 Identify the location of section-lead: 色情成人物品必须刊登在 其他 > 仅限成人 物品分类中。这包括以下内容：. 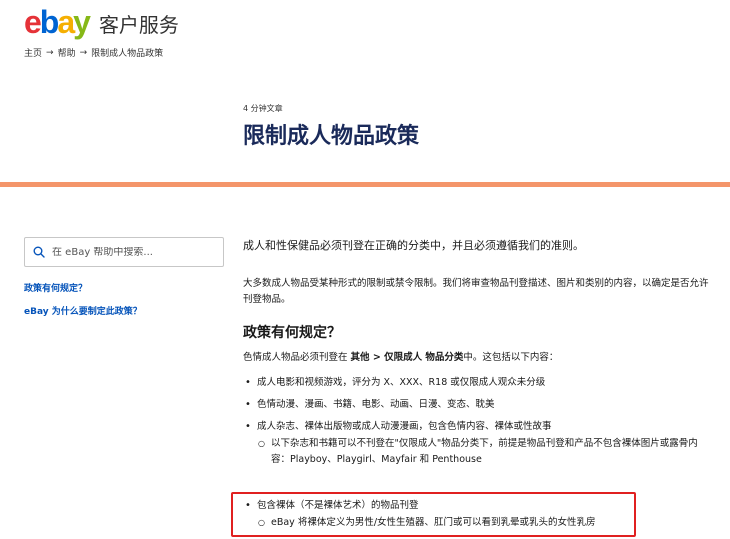
(401, 357).